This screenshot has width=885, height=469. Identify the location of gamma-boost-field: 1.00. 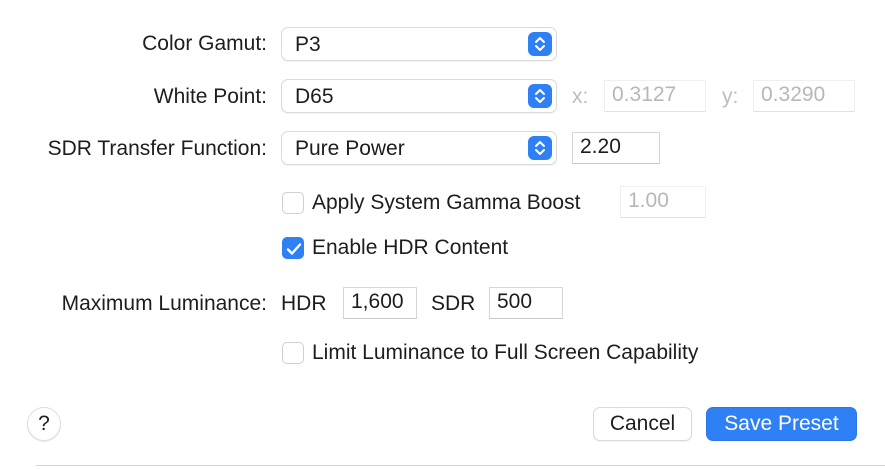
(663, 202).